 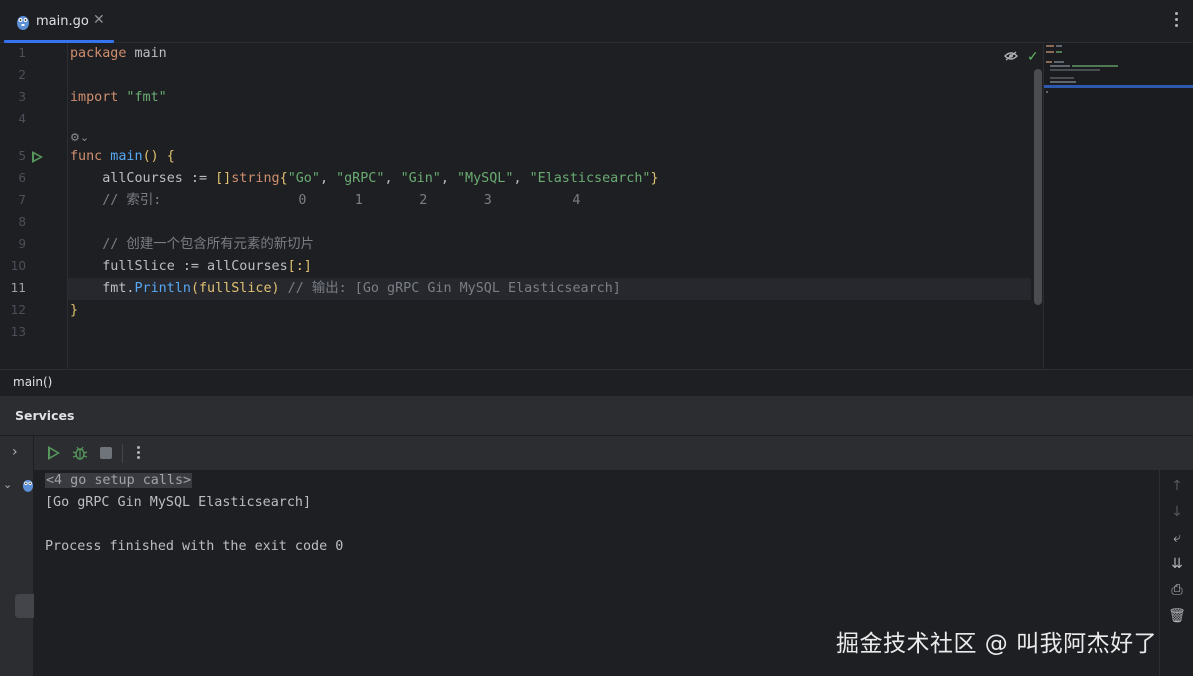 I want to click on line-number: 9, so click(x=22, y=244).